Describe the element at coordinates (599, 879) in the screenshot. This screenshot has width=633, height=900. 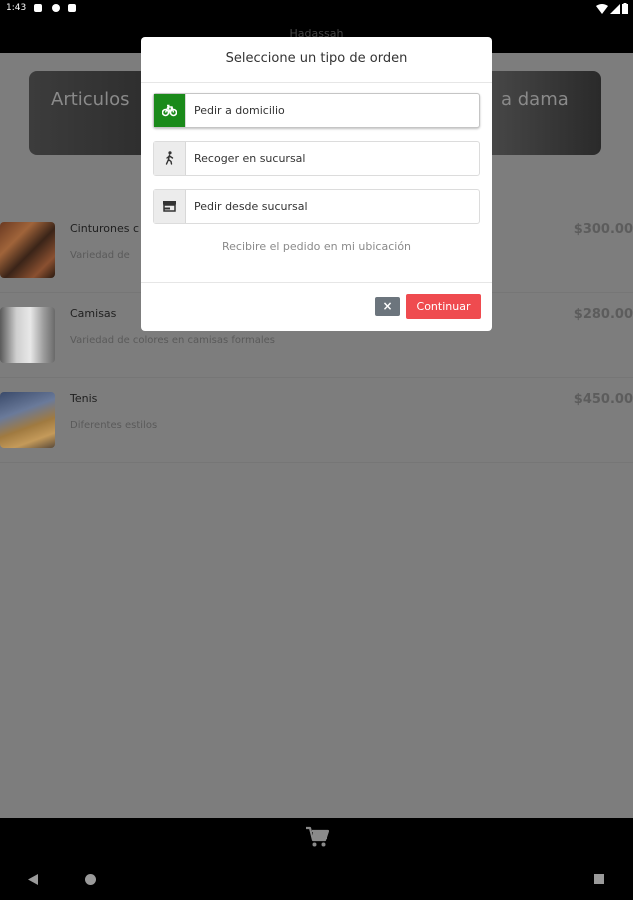
I see `recents-icon` at that location.